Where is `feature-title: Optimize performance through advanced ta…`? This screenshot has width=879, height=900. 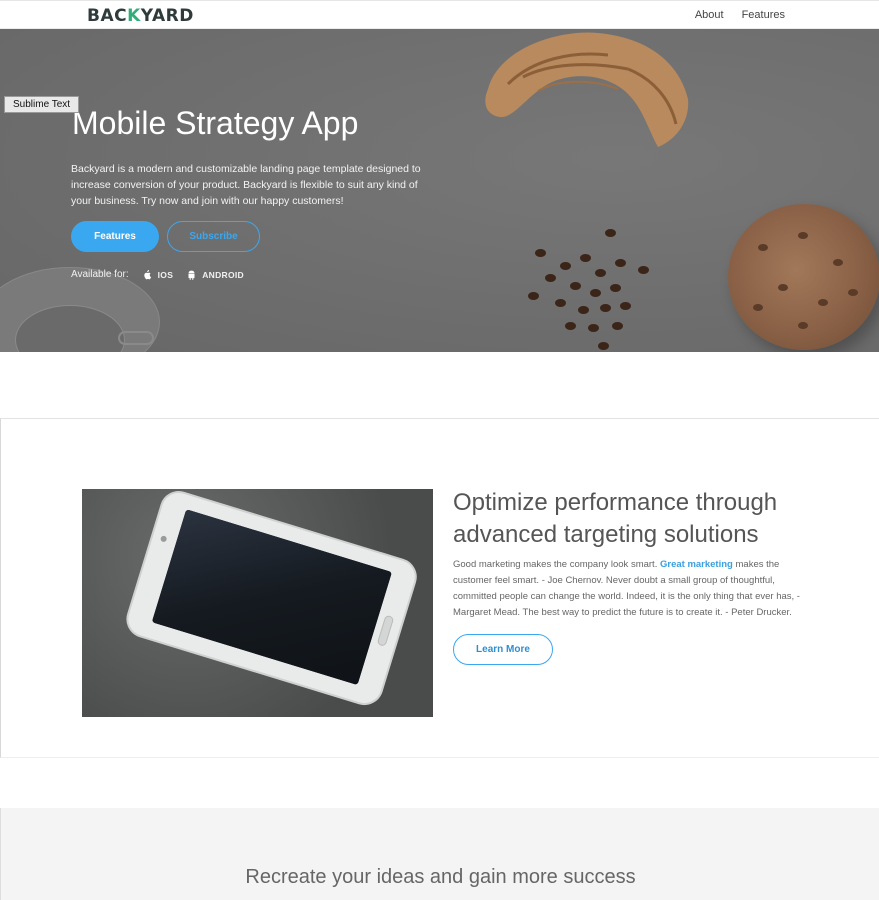
feature-title: Optimize performance through advanced ta… is located at coordinates (615, 518).